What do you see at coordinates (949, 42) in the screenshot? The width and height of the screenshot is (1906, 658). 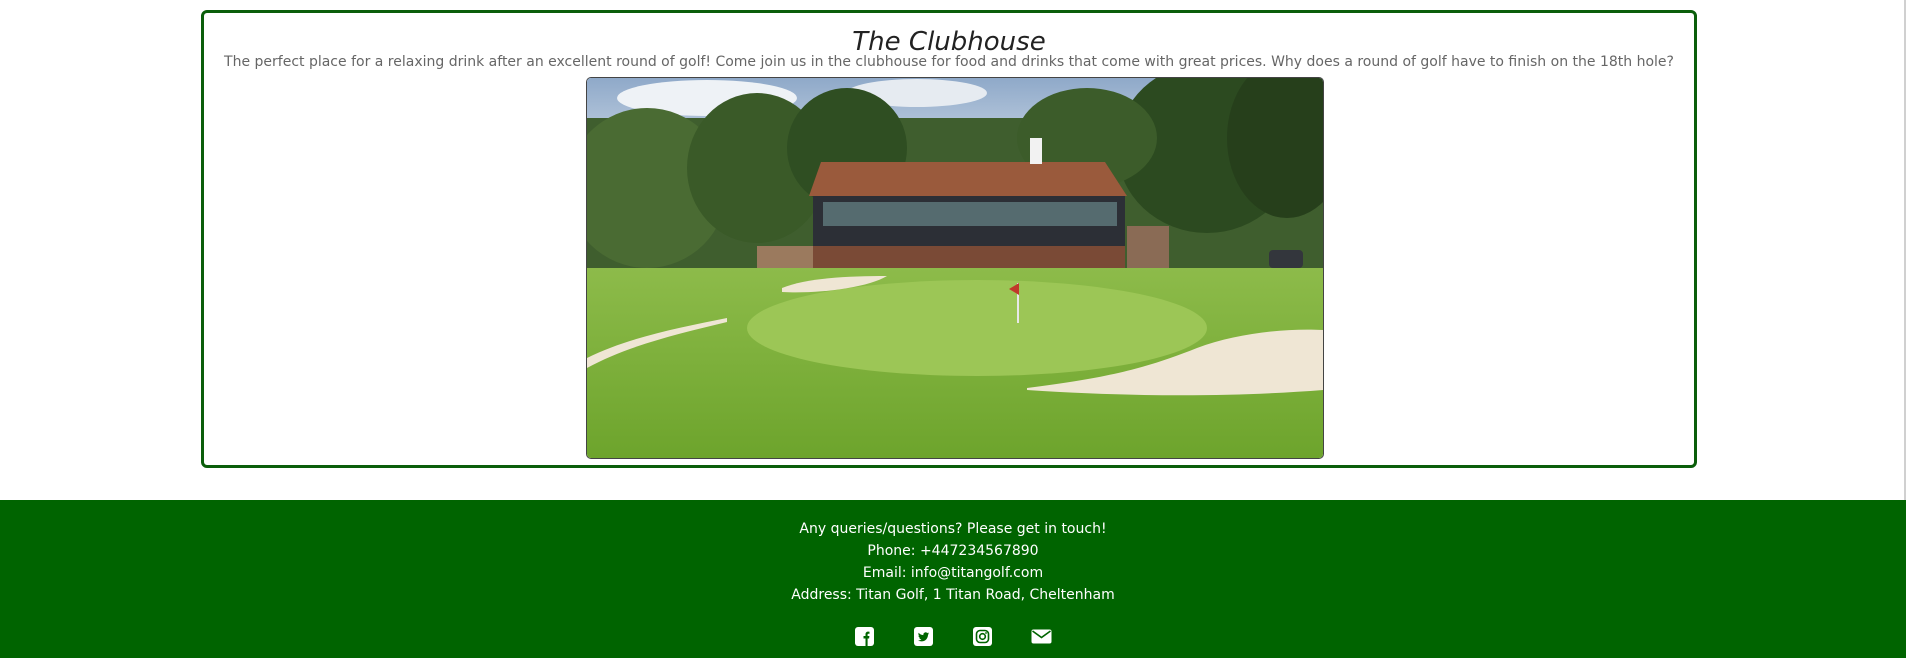 I see `clubhouse-title: The Clubhouse` at bounding box center [949, 42].